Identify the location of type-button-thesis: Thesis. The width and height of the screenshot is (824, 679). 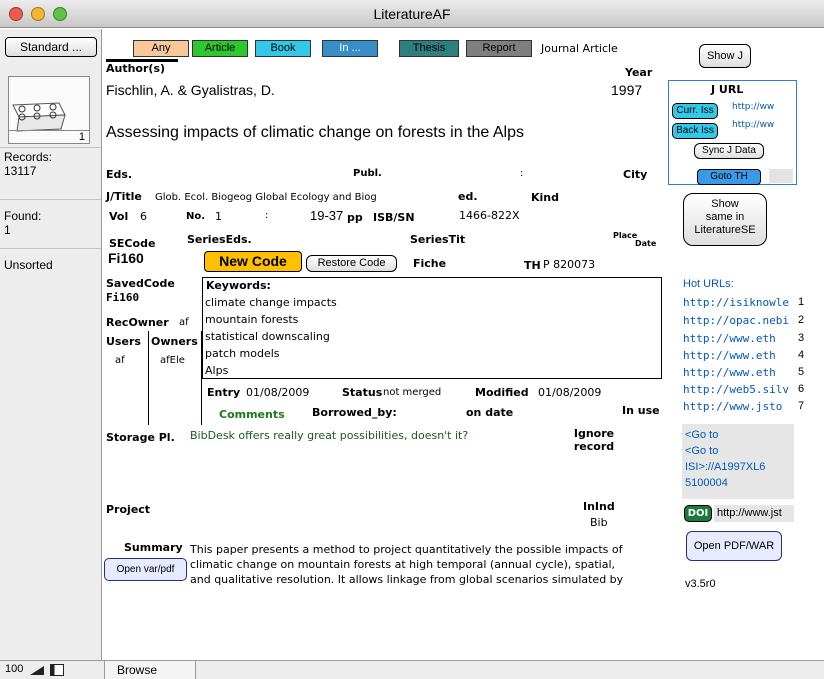
(429, 48).